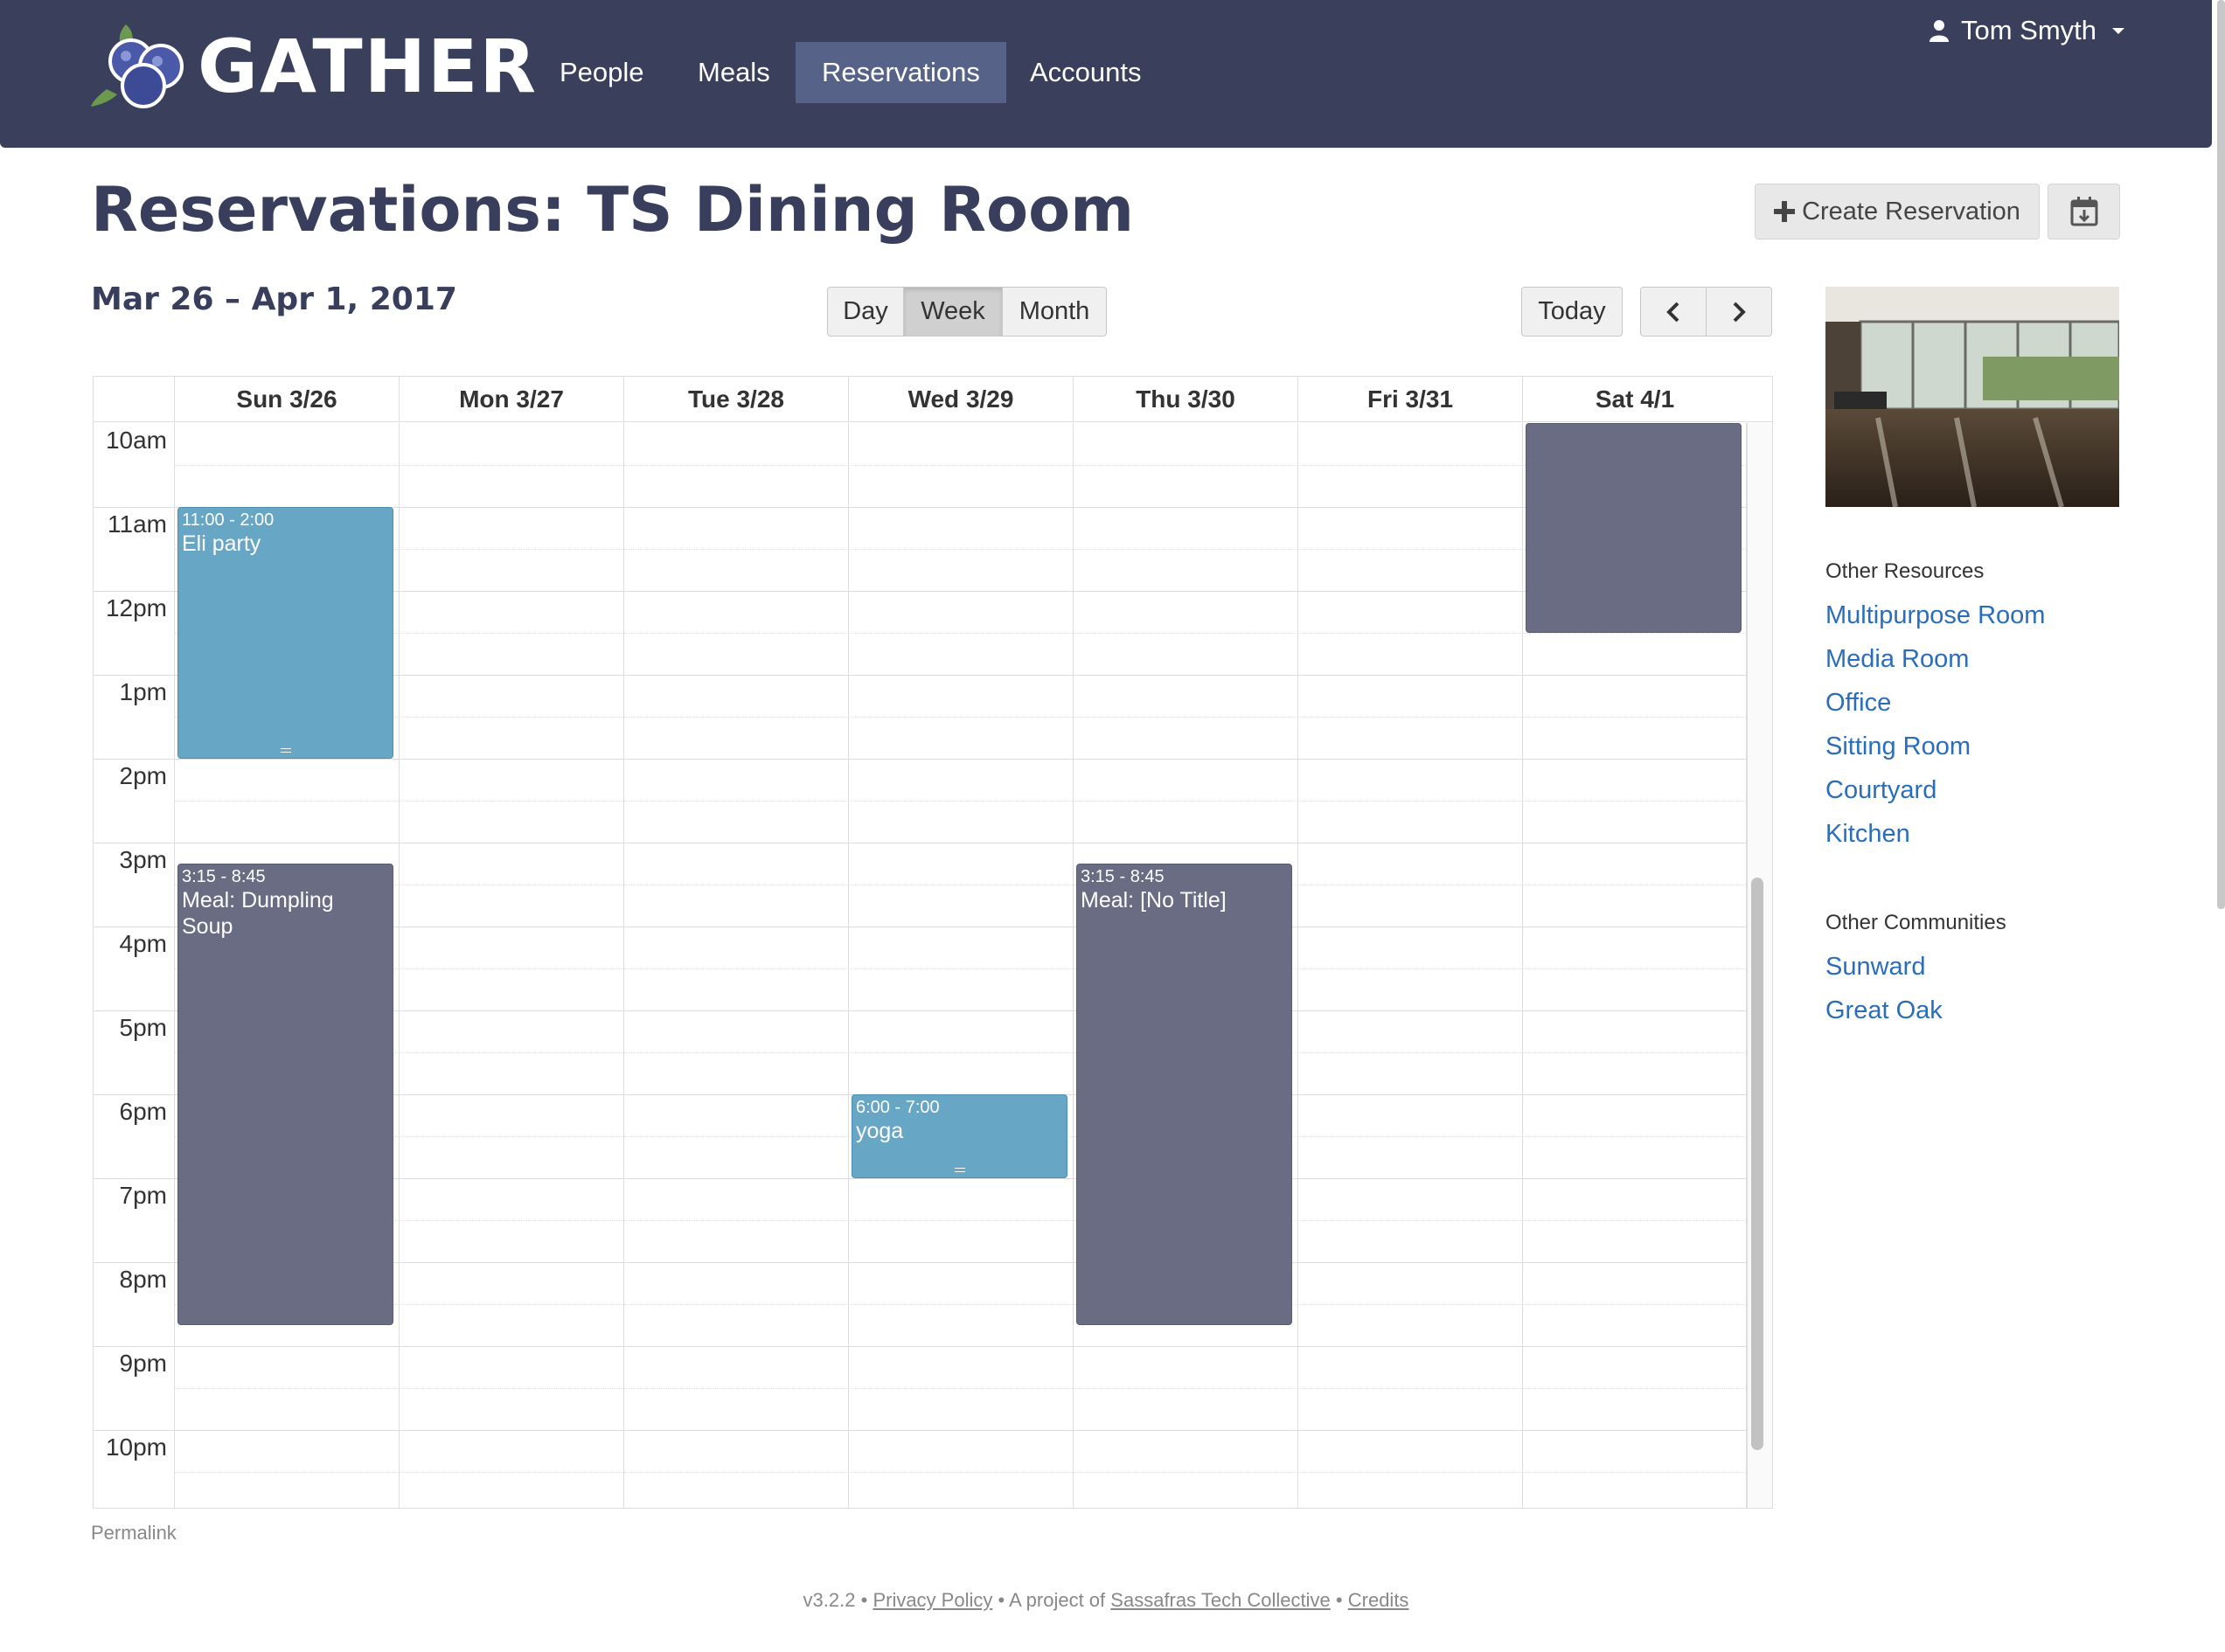 This screenshot has height=1652, width=2225. Describe the element at coordinates (139, 62) in the screenshot. I see `blueberries-logo-icon` at that location.